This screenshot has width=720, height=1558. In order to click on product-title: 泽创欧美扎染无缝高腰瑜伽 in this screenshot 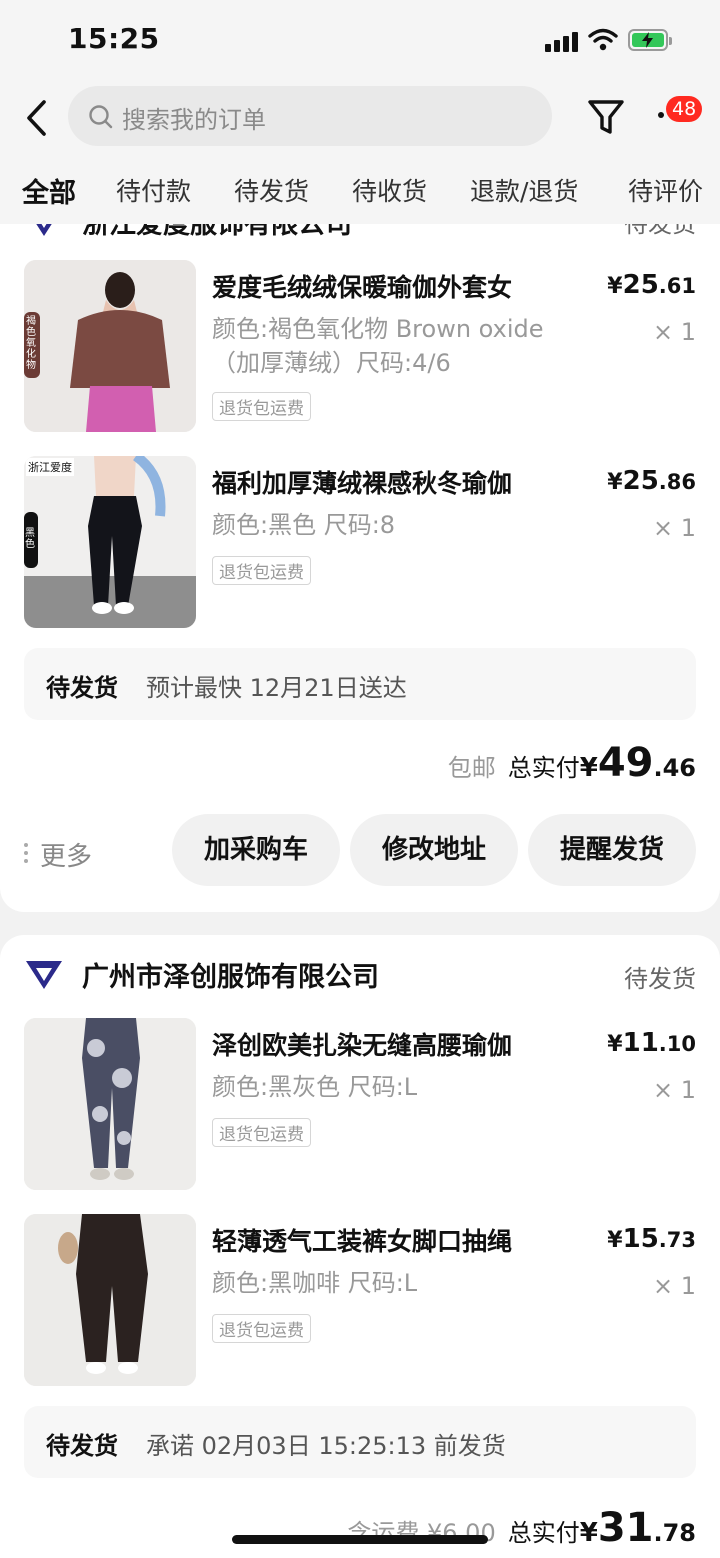, I will do `click(362, 1045)`.